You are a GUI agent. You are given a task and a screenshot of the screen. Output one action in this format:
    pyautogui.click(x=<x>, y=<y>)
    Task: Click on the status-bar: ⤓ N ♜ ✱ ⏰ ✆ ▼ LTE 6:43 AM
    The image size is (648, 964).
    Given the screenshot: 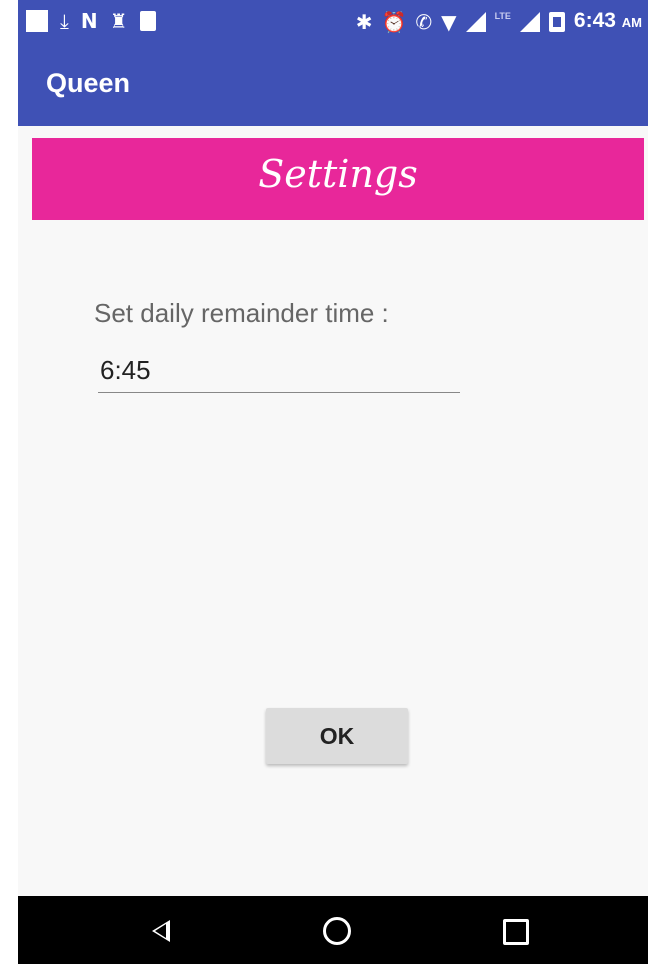 What is the action you would take?
    pyautogui.click(x=333, y=22)
    